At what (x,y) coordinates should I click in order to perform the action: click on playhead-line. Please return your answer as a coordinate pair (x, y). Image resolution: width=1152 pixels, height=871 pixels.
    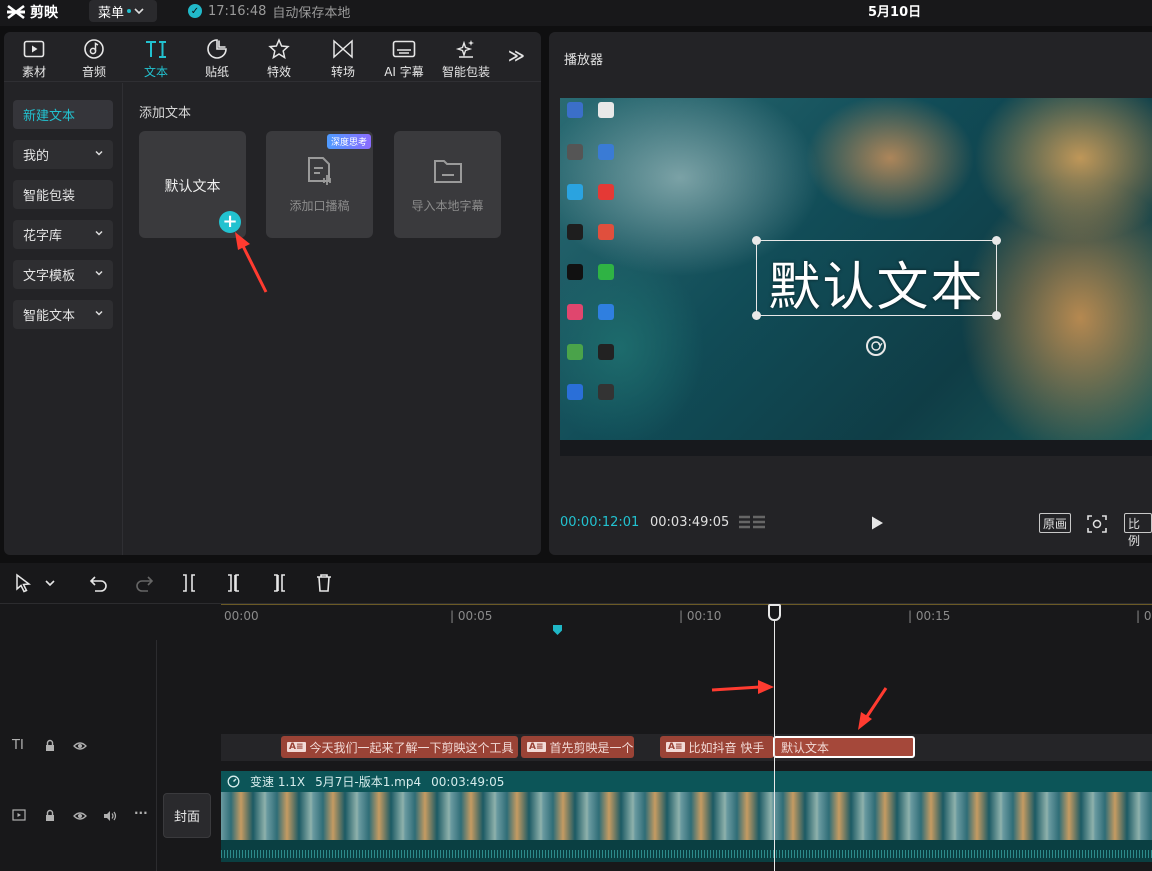
    Looking at the image, I should click on (774, 737).